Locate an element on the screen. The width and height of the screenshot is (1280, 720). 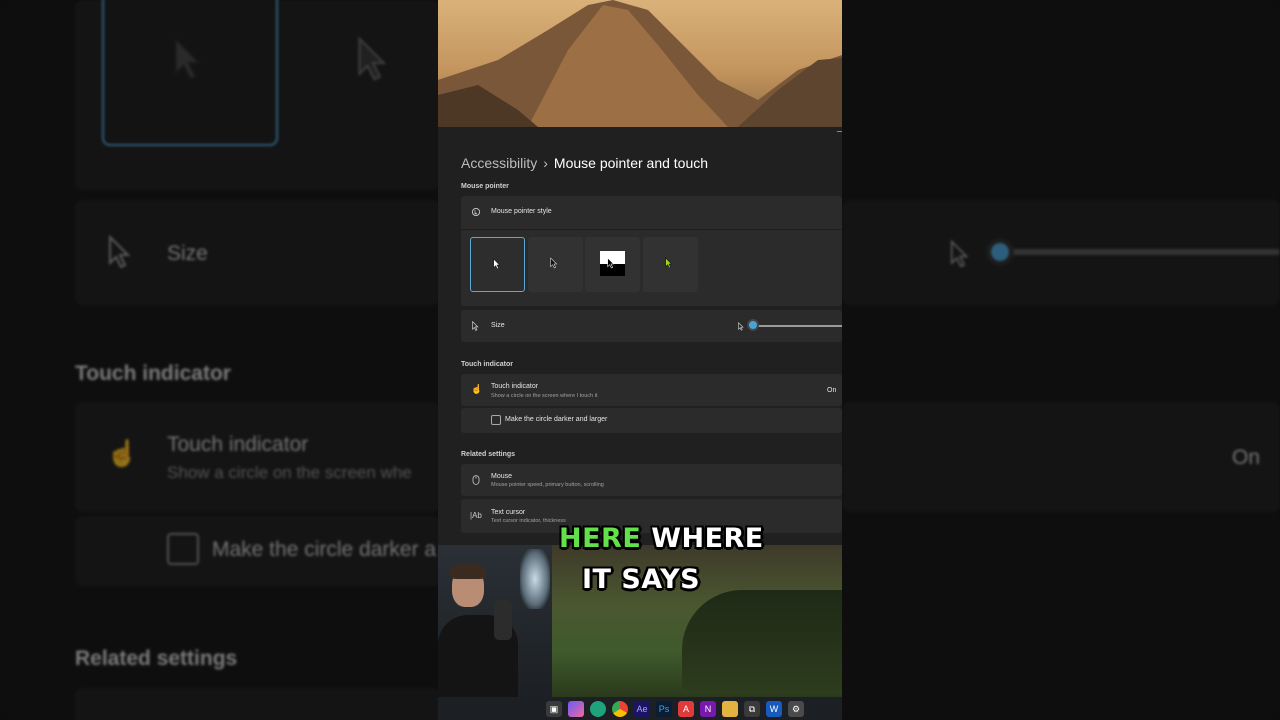
related-mouse-card is located at coordinates (651, 480).